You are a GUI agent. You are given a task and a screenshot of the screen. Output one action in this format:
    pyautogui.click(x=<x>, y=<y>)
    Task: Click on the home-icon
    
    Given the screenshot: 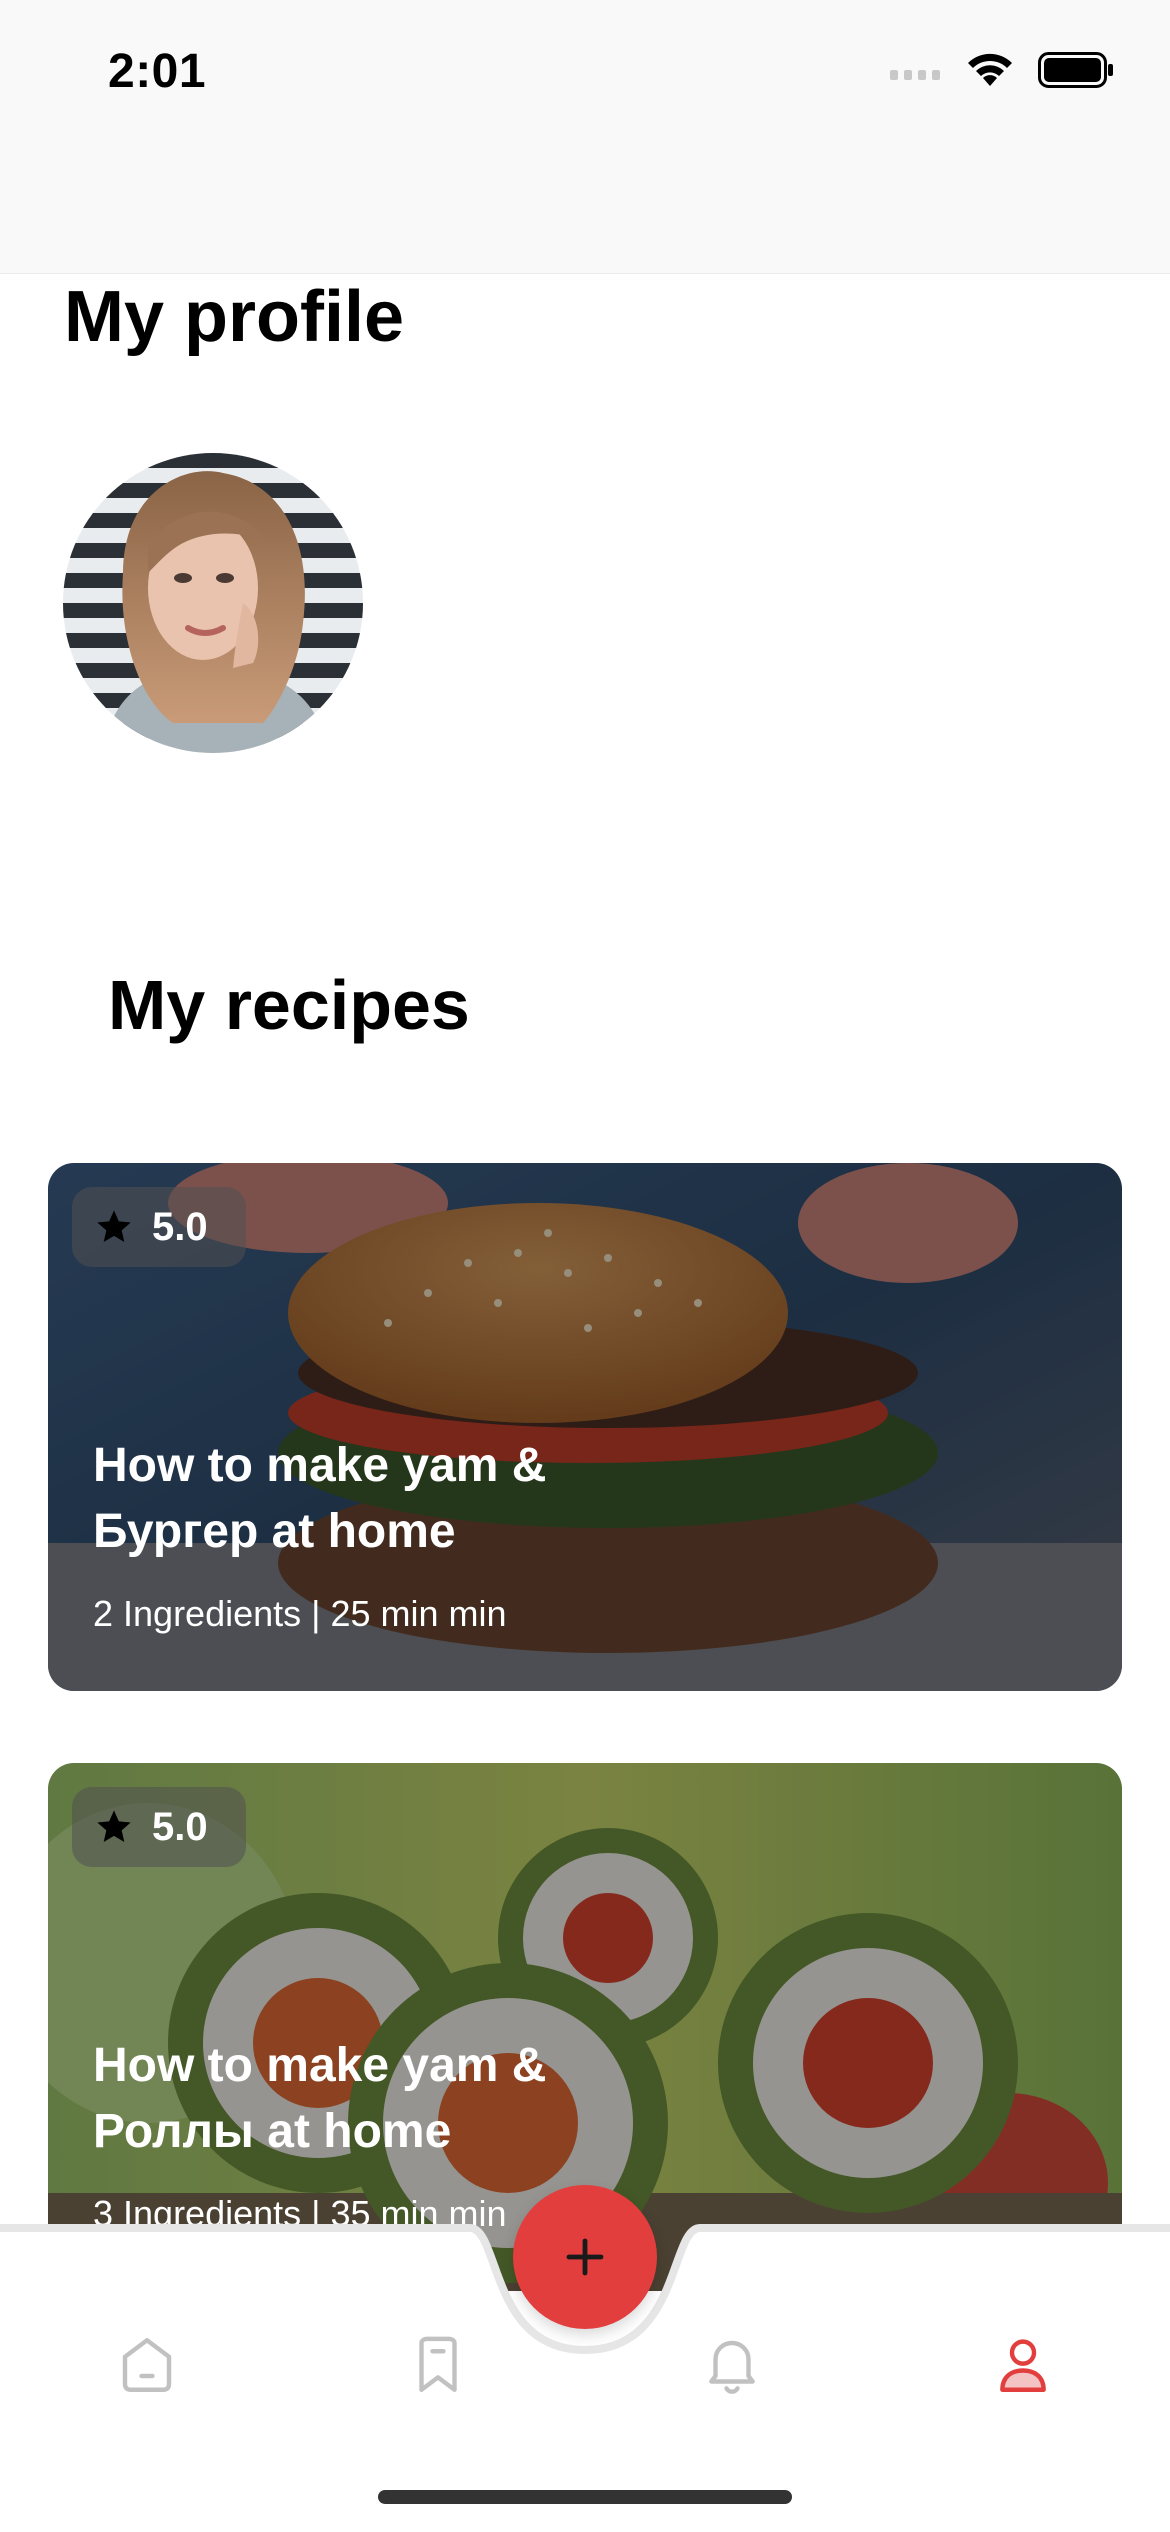 What is the action you would take?
    pyautogui.click(x=147, y=2365)
    